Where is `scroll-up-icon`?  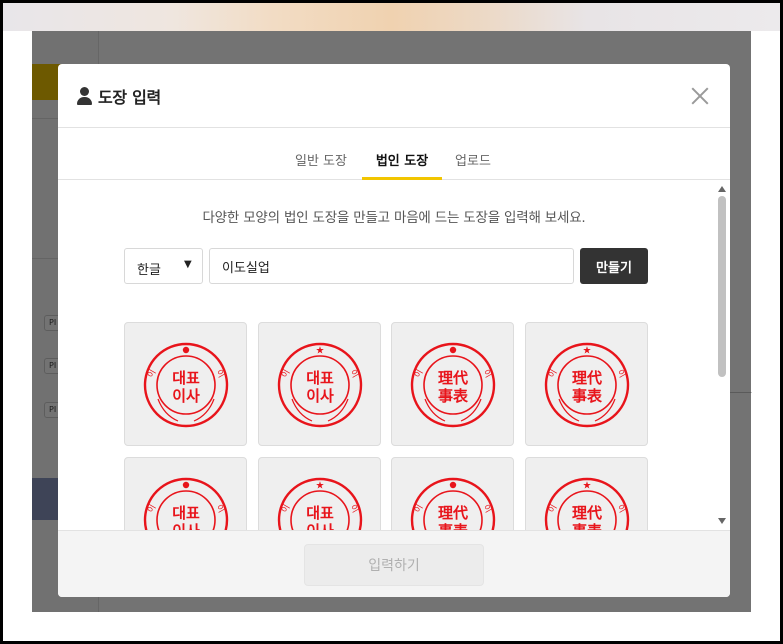 scroll-up-icon is located at coordinates (722, 189).